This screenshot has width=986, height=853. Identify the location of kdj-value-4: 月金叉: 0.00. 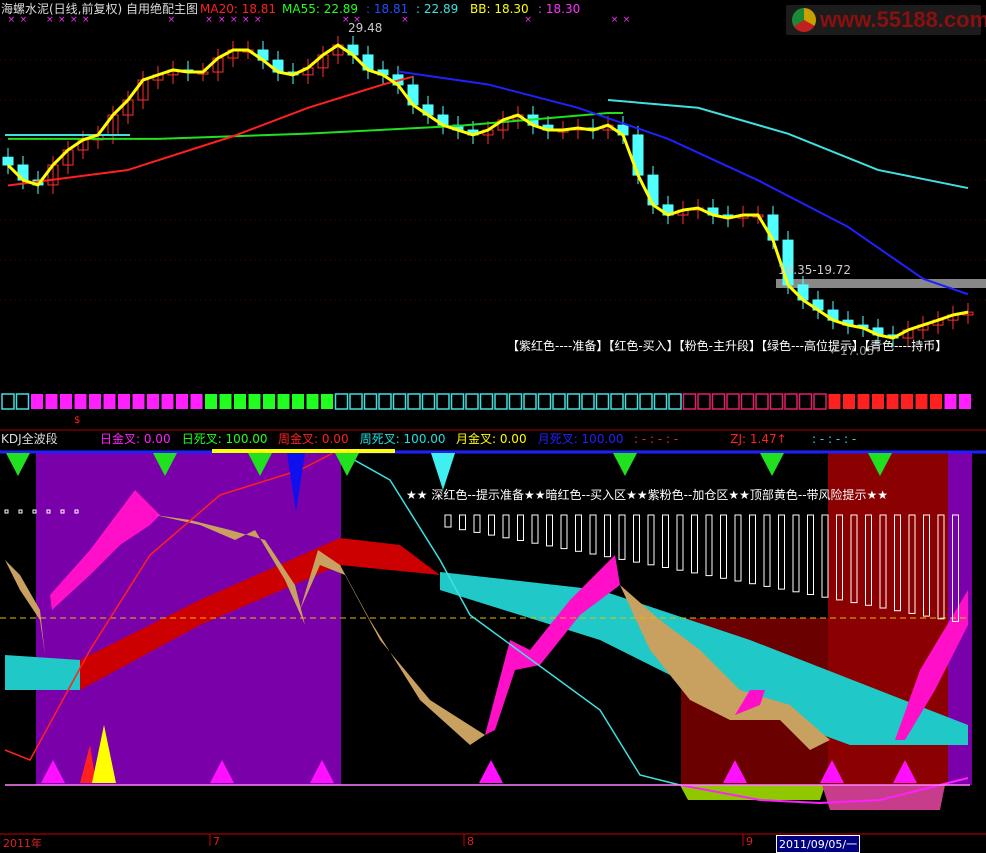
(491, 439).